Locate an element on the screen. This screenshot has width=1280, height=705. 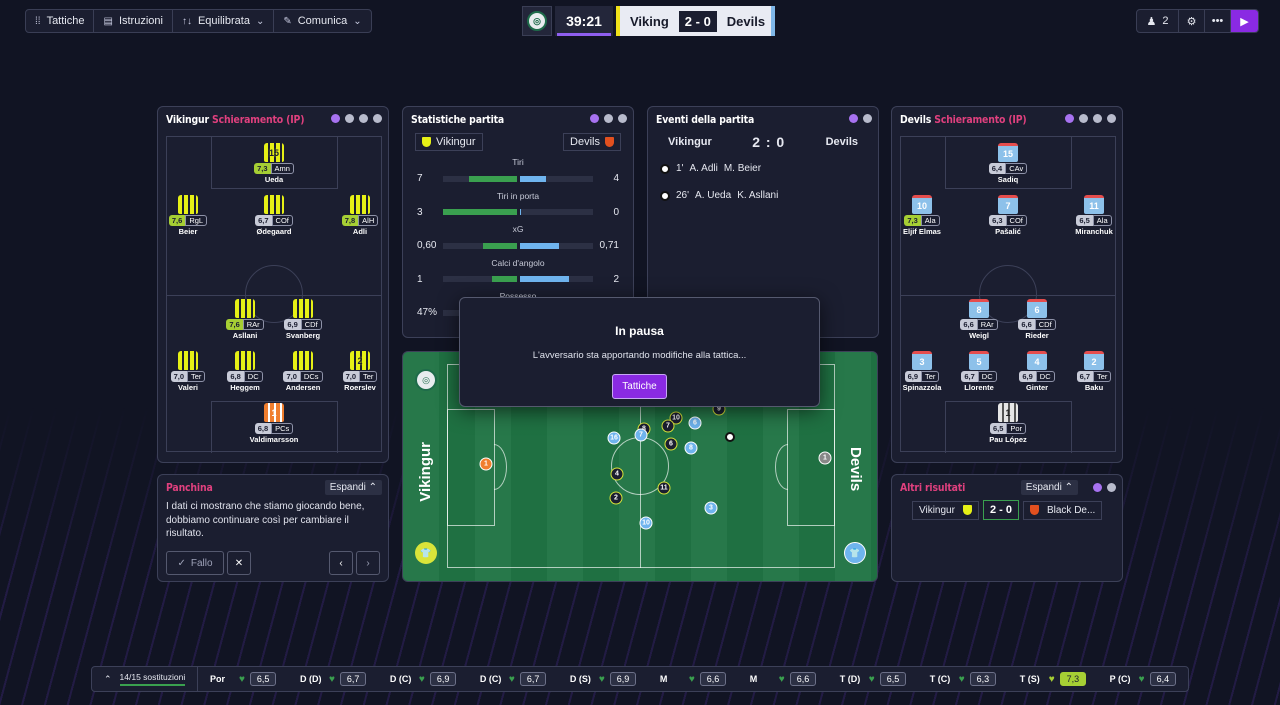
tactics-icon: ⁞⁞ is located at coordinates (38, 21).